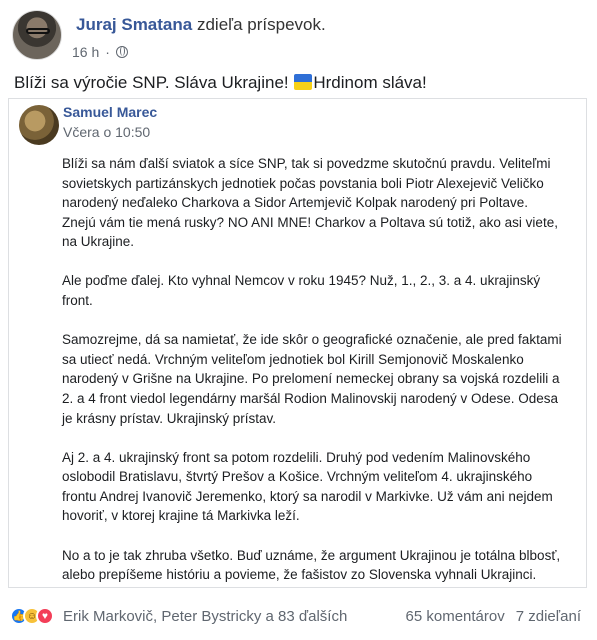 This screenshot has width=597, height=640. I want to click on post-text-part1: Blíži sa výročie SNP. Sláva Ukrajine!, so click(151, 82).